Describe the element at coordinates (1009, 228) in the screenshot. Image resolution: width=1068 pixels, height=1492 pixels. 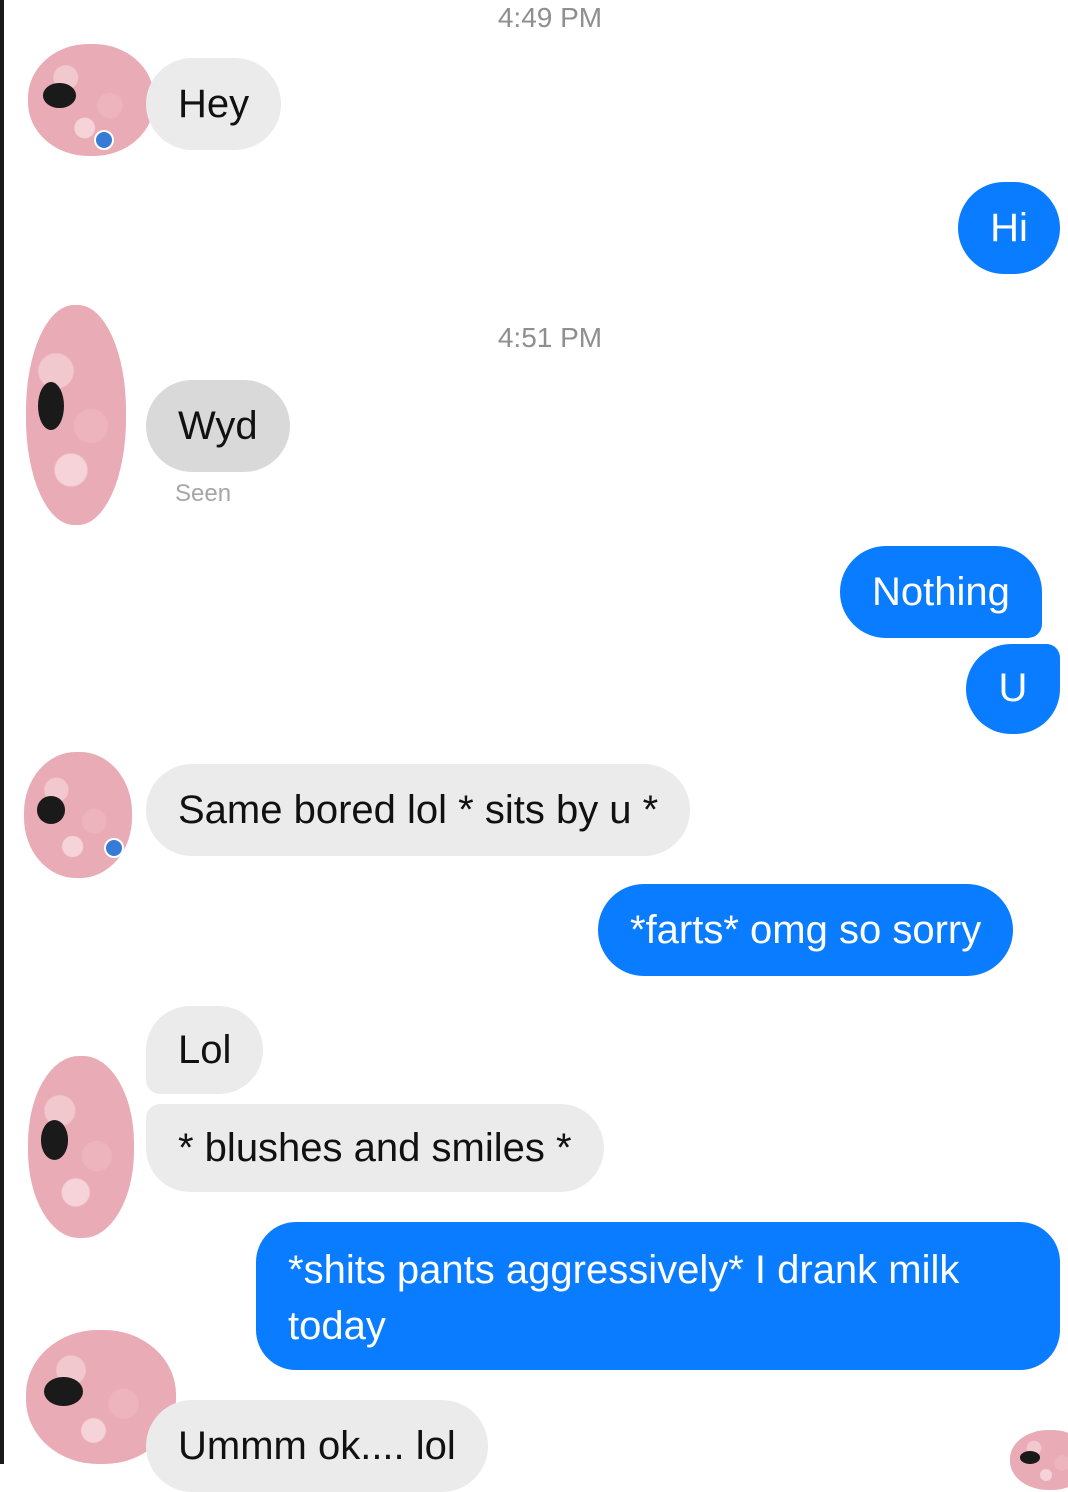
I see `message-bubble-outgoing: Hi` at that location.